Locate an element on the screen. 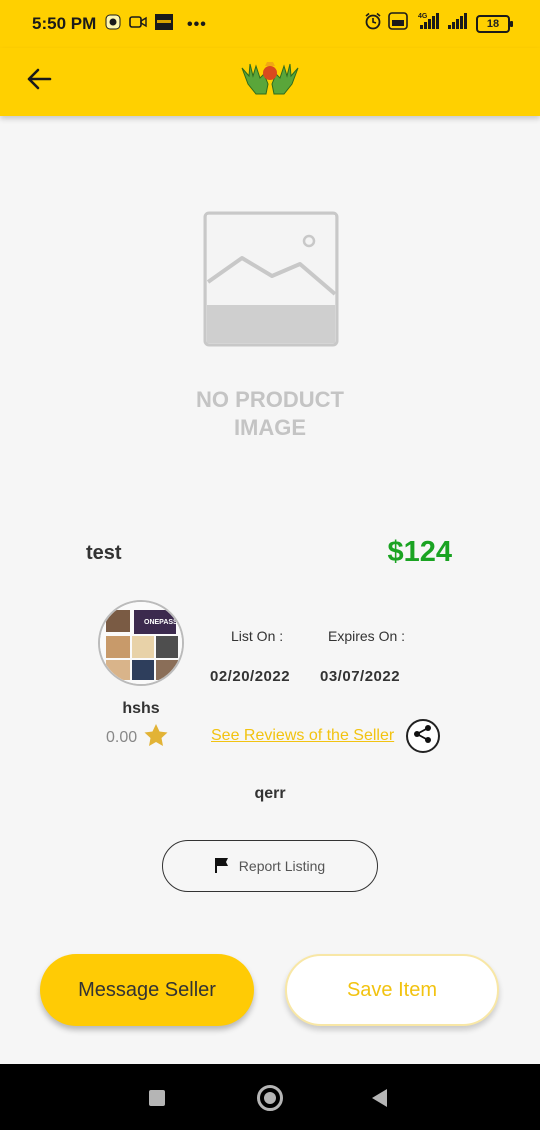 This screenshot has width=540, height=1130. back-button is located at coordinates (39, 81).